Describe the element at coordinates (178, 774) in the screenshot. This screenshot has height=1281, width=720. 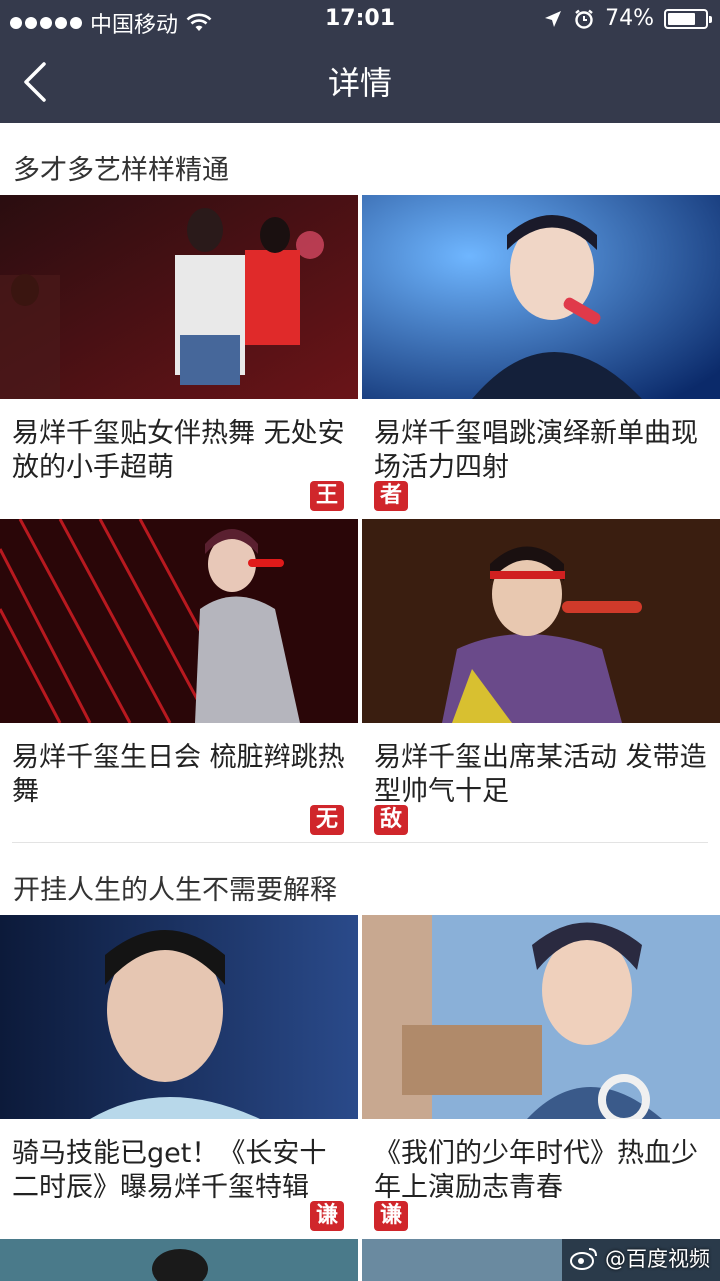
I see `card-title: 易烊千玺生日会 梳脏辫跳热舞` at that location.